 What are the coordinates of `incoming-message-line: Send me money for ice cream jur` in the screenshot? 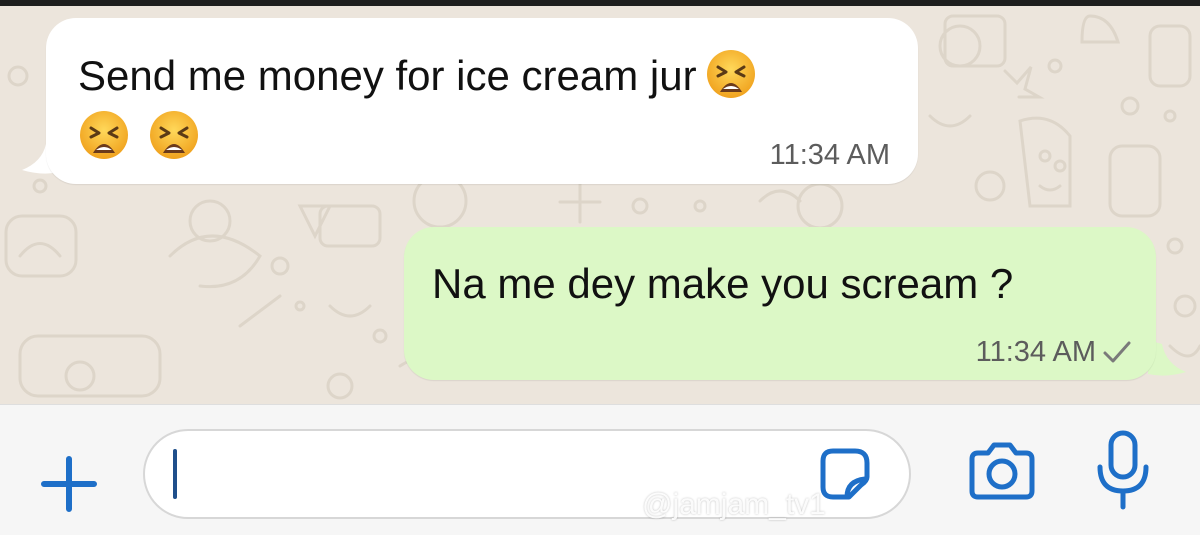 It's located at (417, 74).